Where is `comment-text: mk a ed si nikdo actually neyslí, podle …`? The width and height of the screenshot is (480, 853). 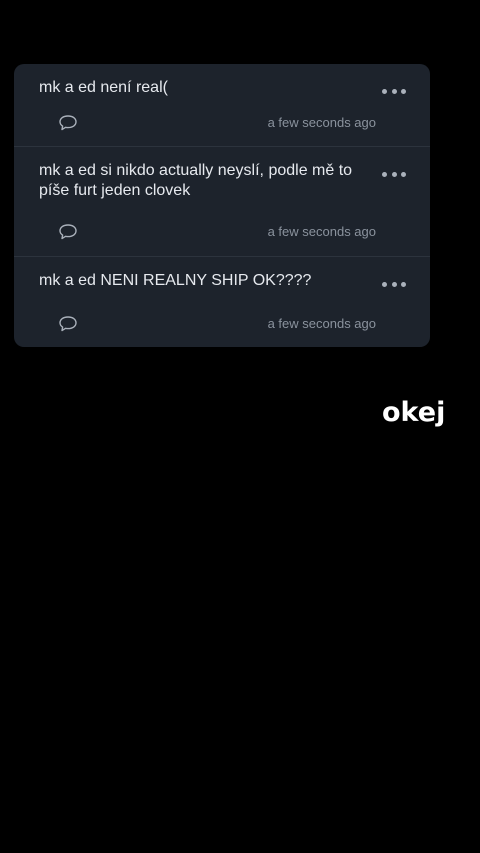 comment-text: mk a ed si nikdo actually neyslí, podle … is located at coordinates (196, 180).